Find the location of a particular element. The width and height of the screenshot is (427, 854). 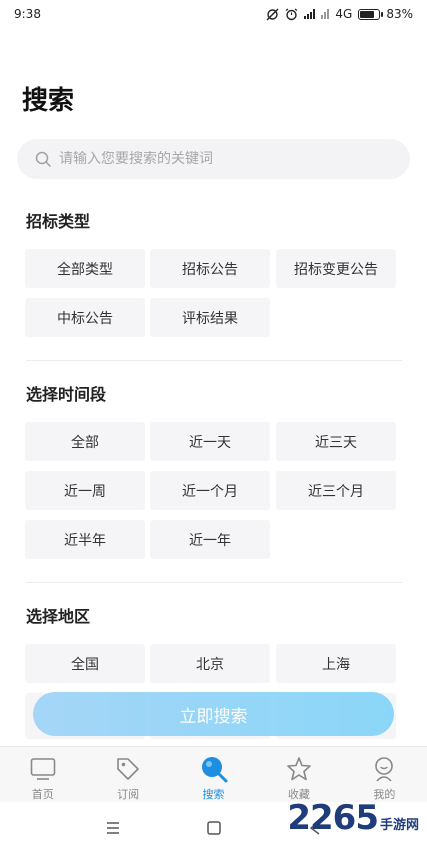

chip-region-national: 全国 is located at coordinates (85, 663).